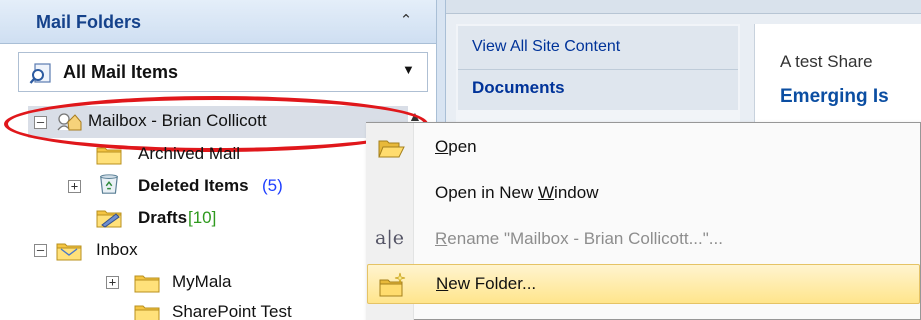 This screenshot has width=921, height=320. What do you see at coordinates (163, 217) in the screenshot?
I see `tree-item-label: Drafts` at bounding box center [163, 217].